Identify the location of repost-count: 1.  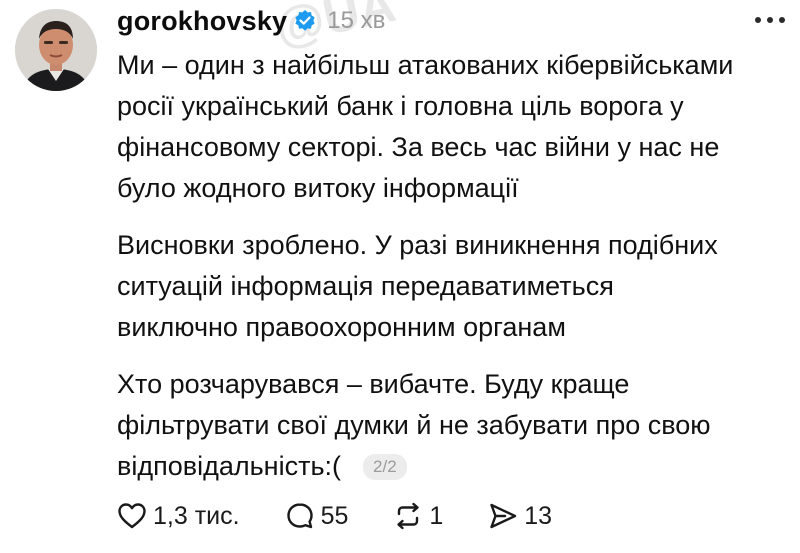
(436, 515).